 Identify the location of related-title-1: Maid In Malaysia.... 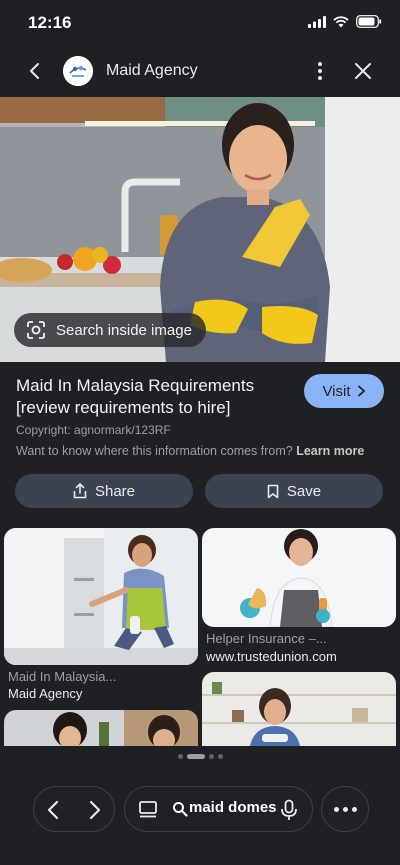
(62, 676).